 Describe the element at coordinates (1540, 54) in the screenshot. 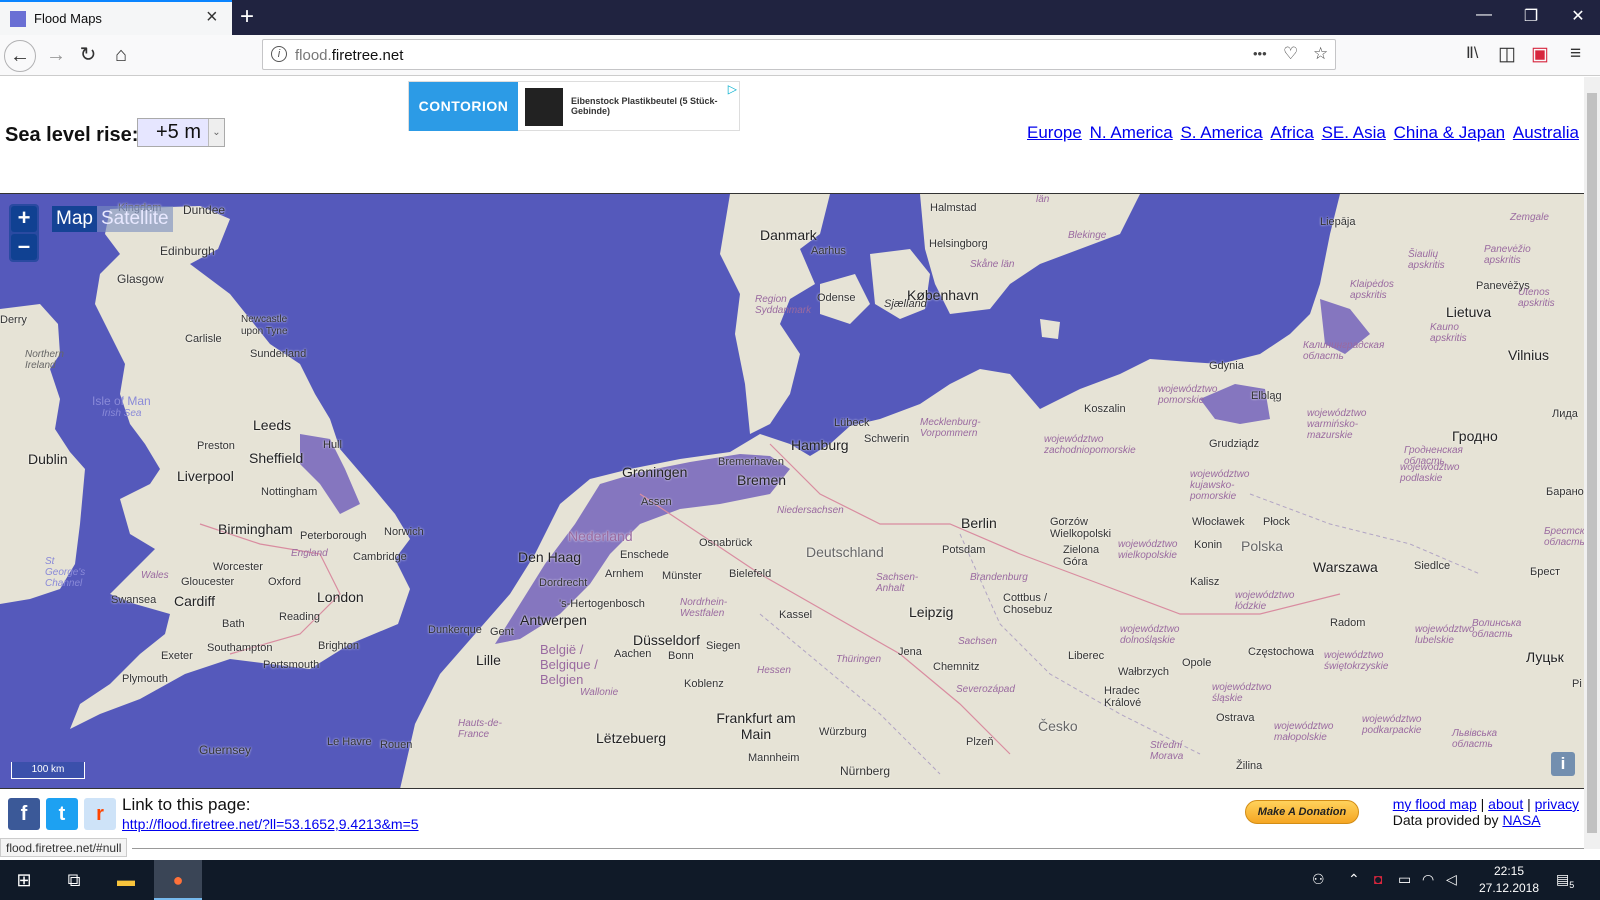

I see `extension-icon: ▣` at that location.